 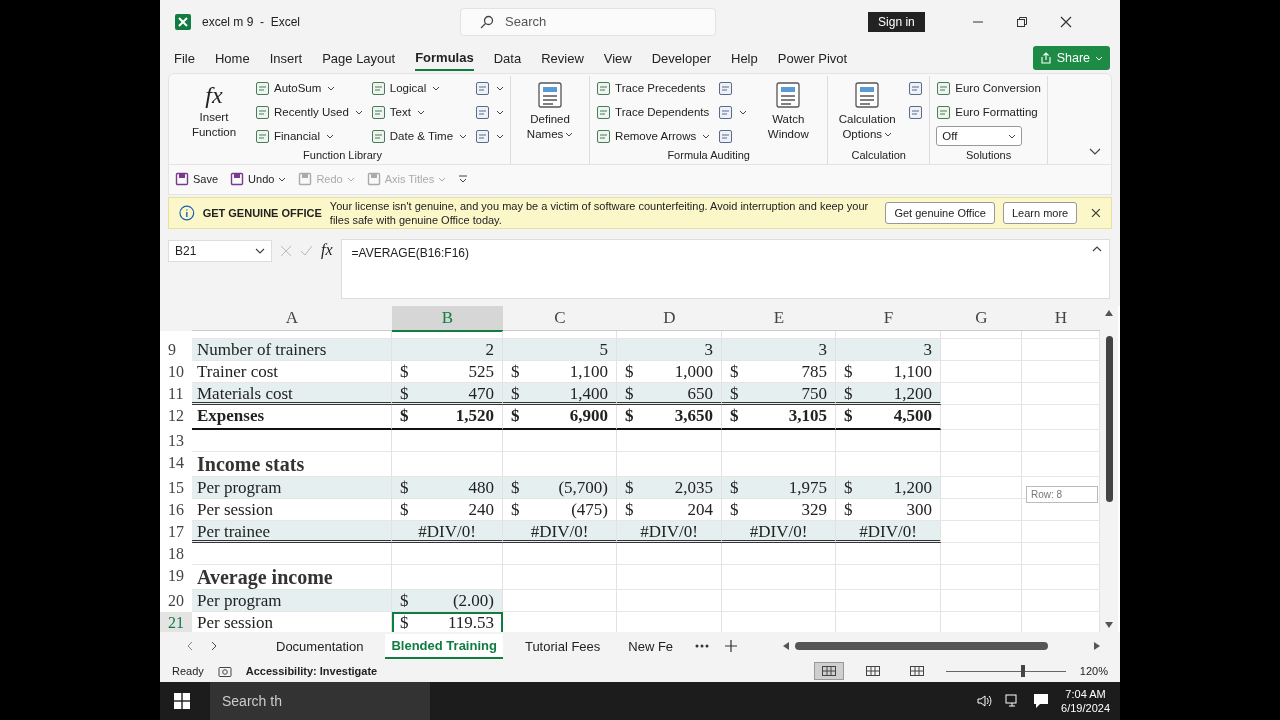 What do you see at coordinates (651, 646) in the screenshot?
I see `sheet-tab: New Fe` at bounding box center [651, 646].